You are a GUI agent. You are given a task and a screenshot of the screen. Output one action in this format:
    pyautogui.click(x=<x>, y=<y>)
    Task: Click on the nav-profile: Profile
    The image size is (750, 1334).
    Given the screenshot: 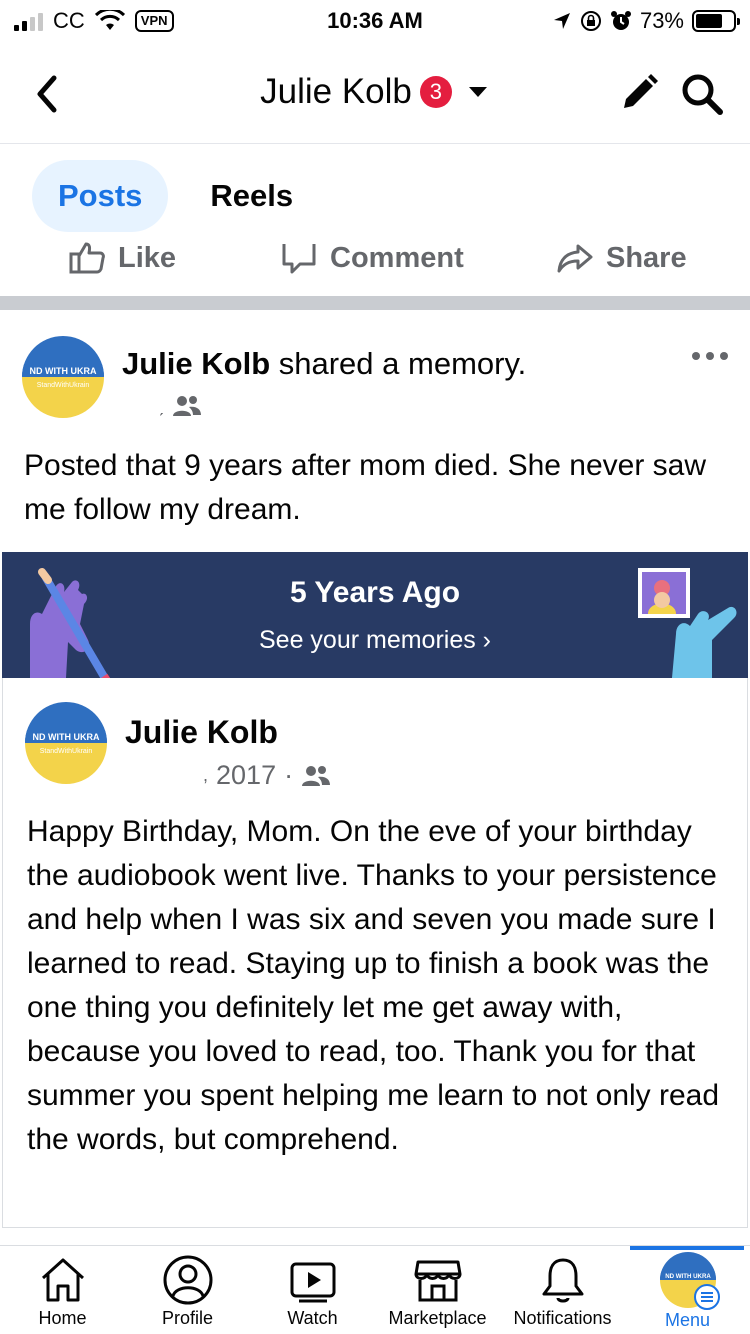 What is the action you would take?
    pyautogui.click(x=187, y=1290)
    